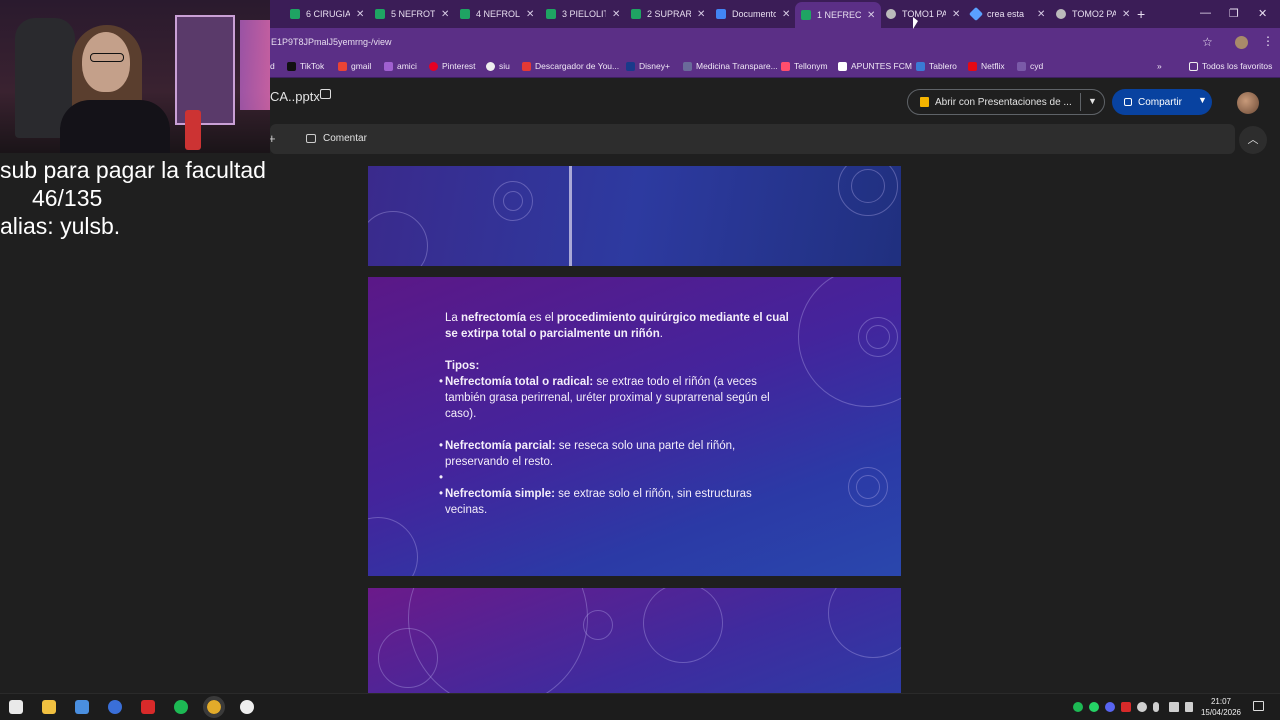 The height and width of the screenshot is (720, 1280). What do you see at coordinates (412, 14) in the screenshot?
I see `tab-5-nefrotomia: 5 NEFROTOMIA ✕` at bounding box center [412, 14].